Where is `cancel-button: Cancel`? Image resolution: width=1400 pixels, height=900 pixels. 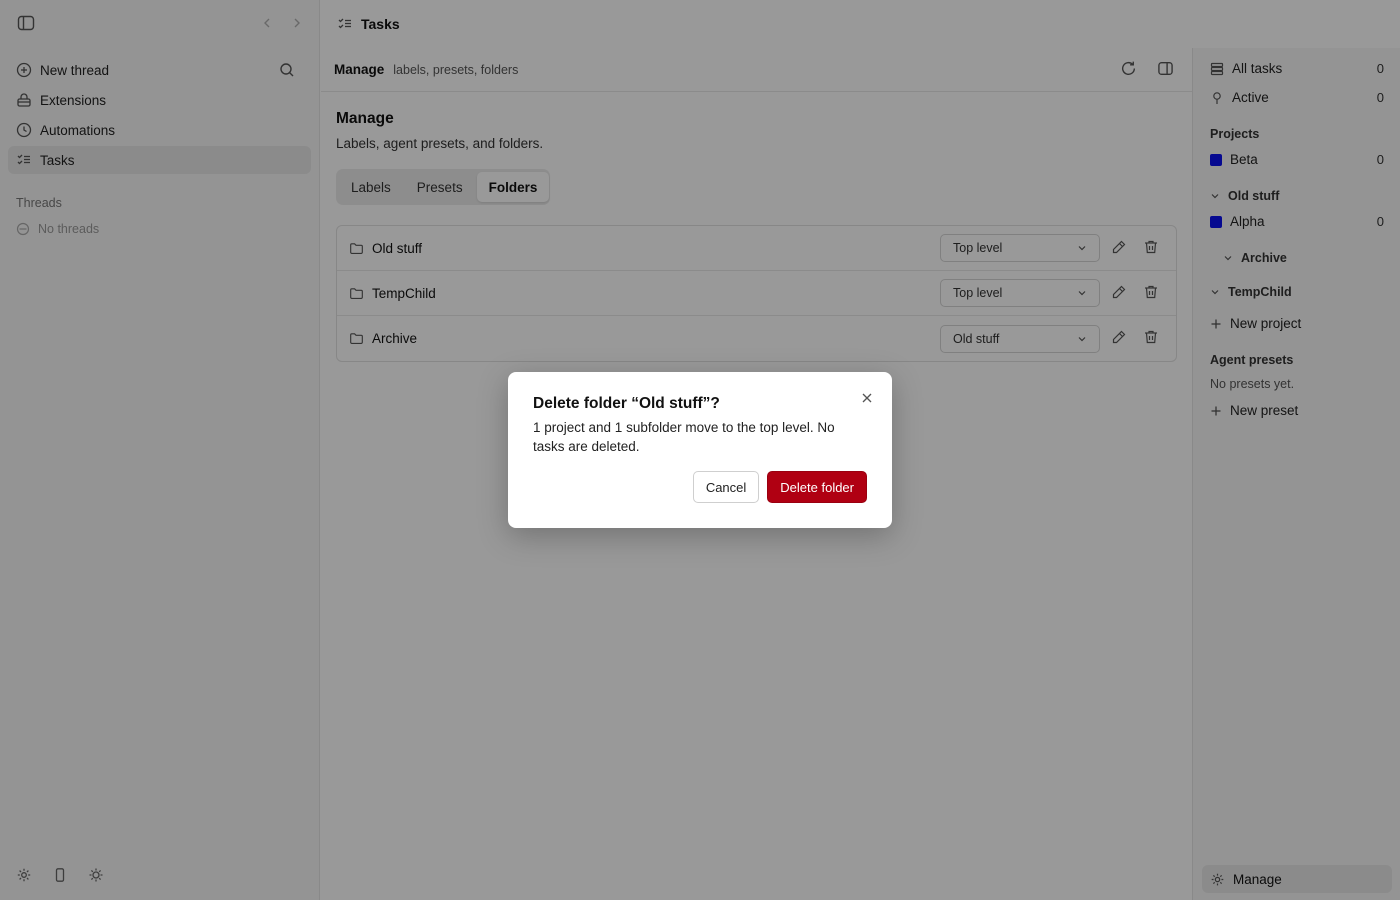
cancel-button: Cancel is located at coordinates (726, 487).